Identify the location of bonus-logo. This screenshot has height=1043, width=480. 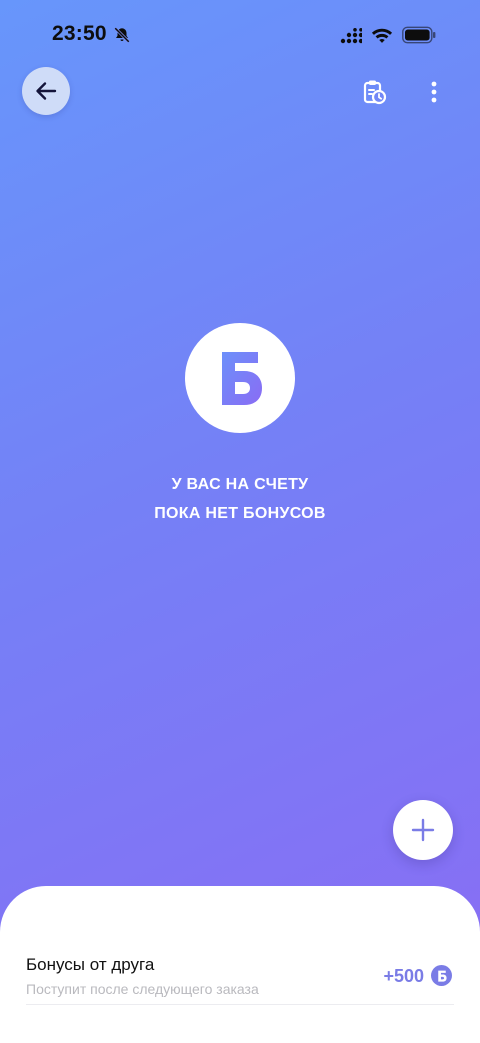
(240, 378).